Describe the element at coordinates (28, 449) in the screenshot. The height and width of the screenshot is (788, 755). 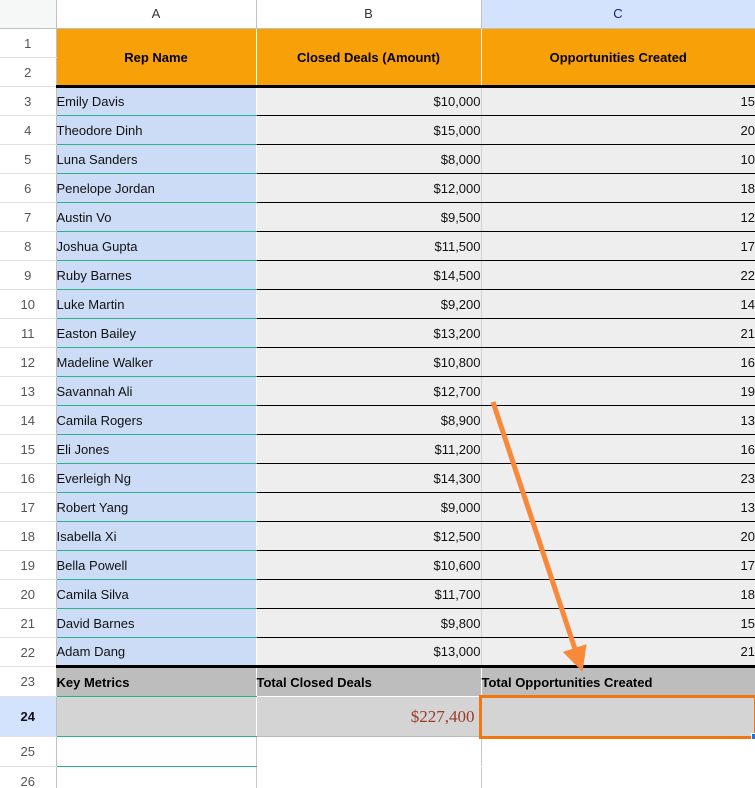
I see `row-header-15: 15` at that location.